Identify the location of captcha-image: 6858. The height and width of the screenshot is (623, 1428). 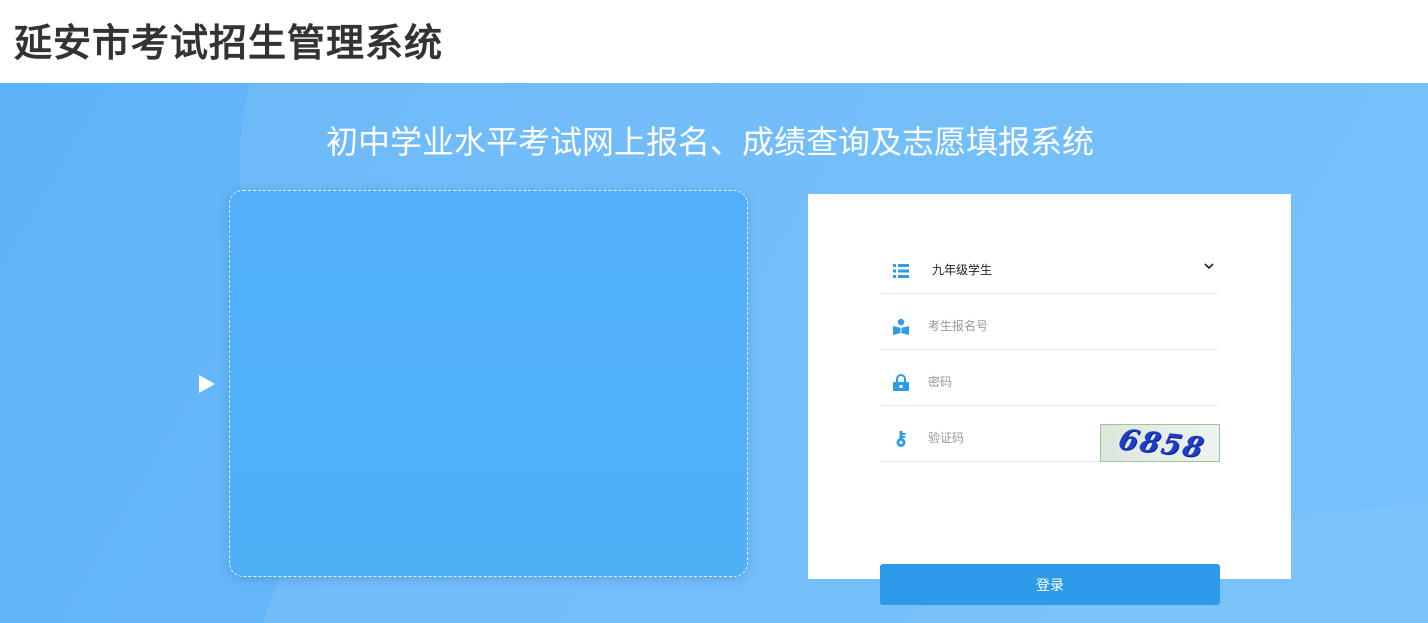
(1160, 443).